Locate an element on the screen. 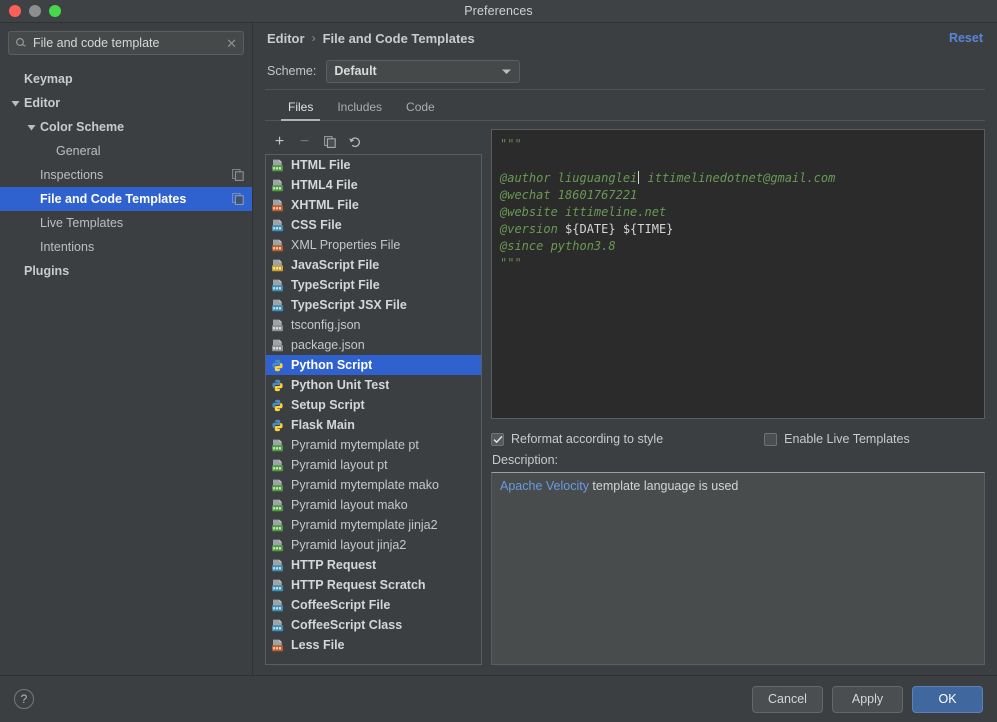  remove-template-button: − is located at coordinates (304, 141).